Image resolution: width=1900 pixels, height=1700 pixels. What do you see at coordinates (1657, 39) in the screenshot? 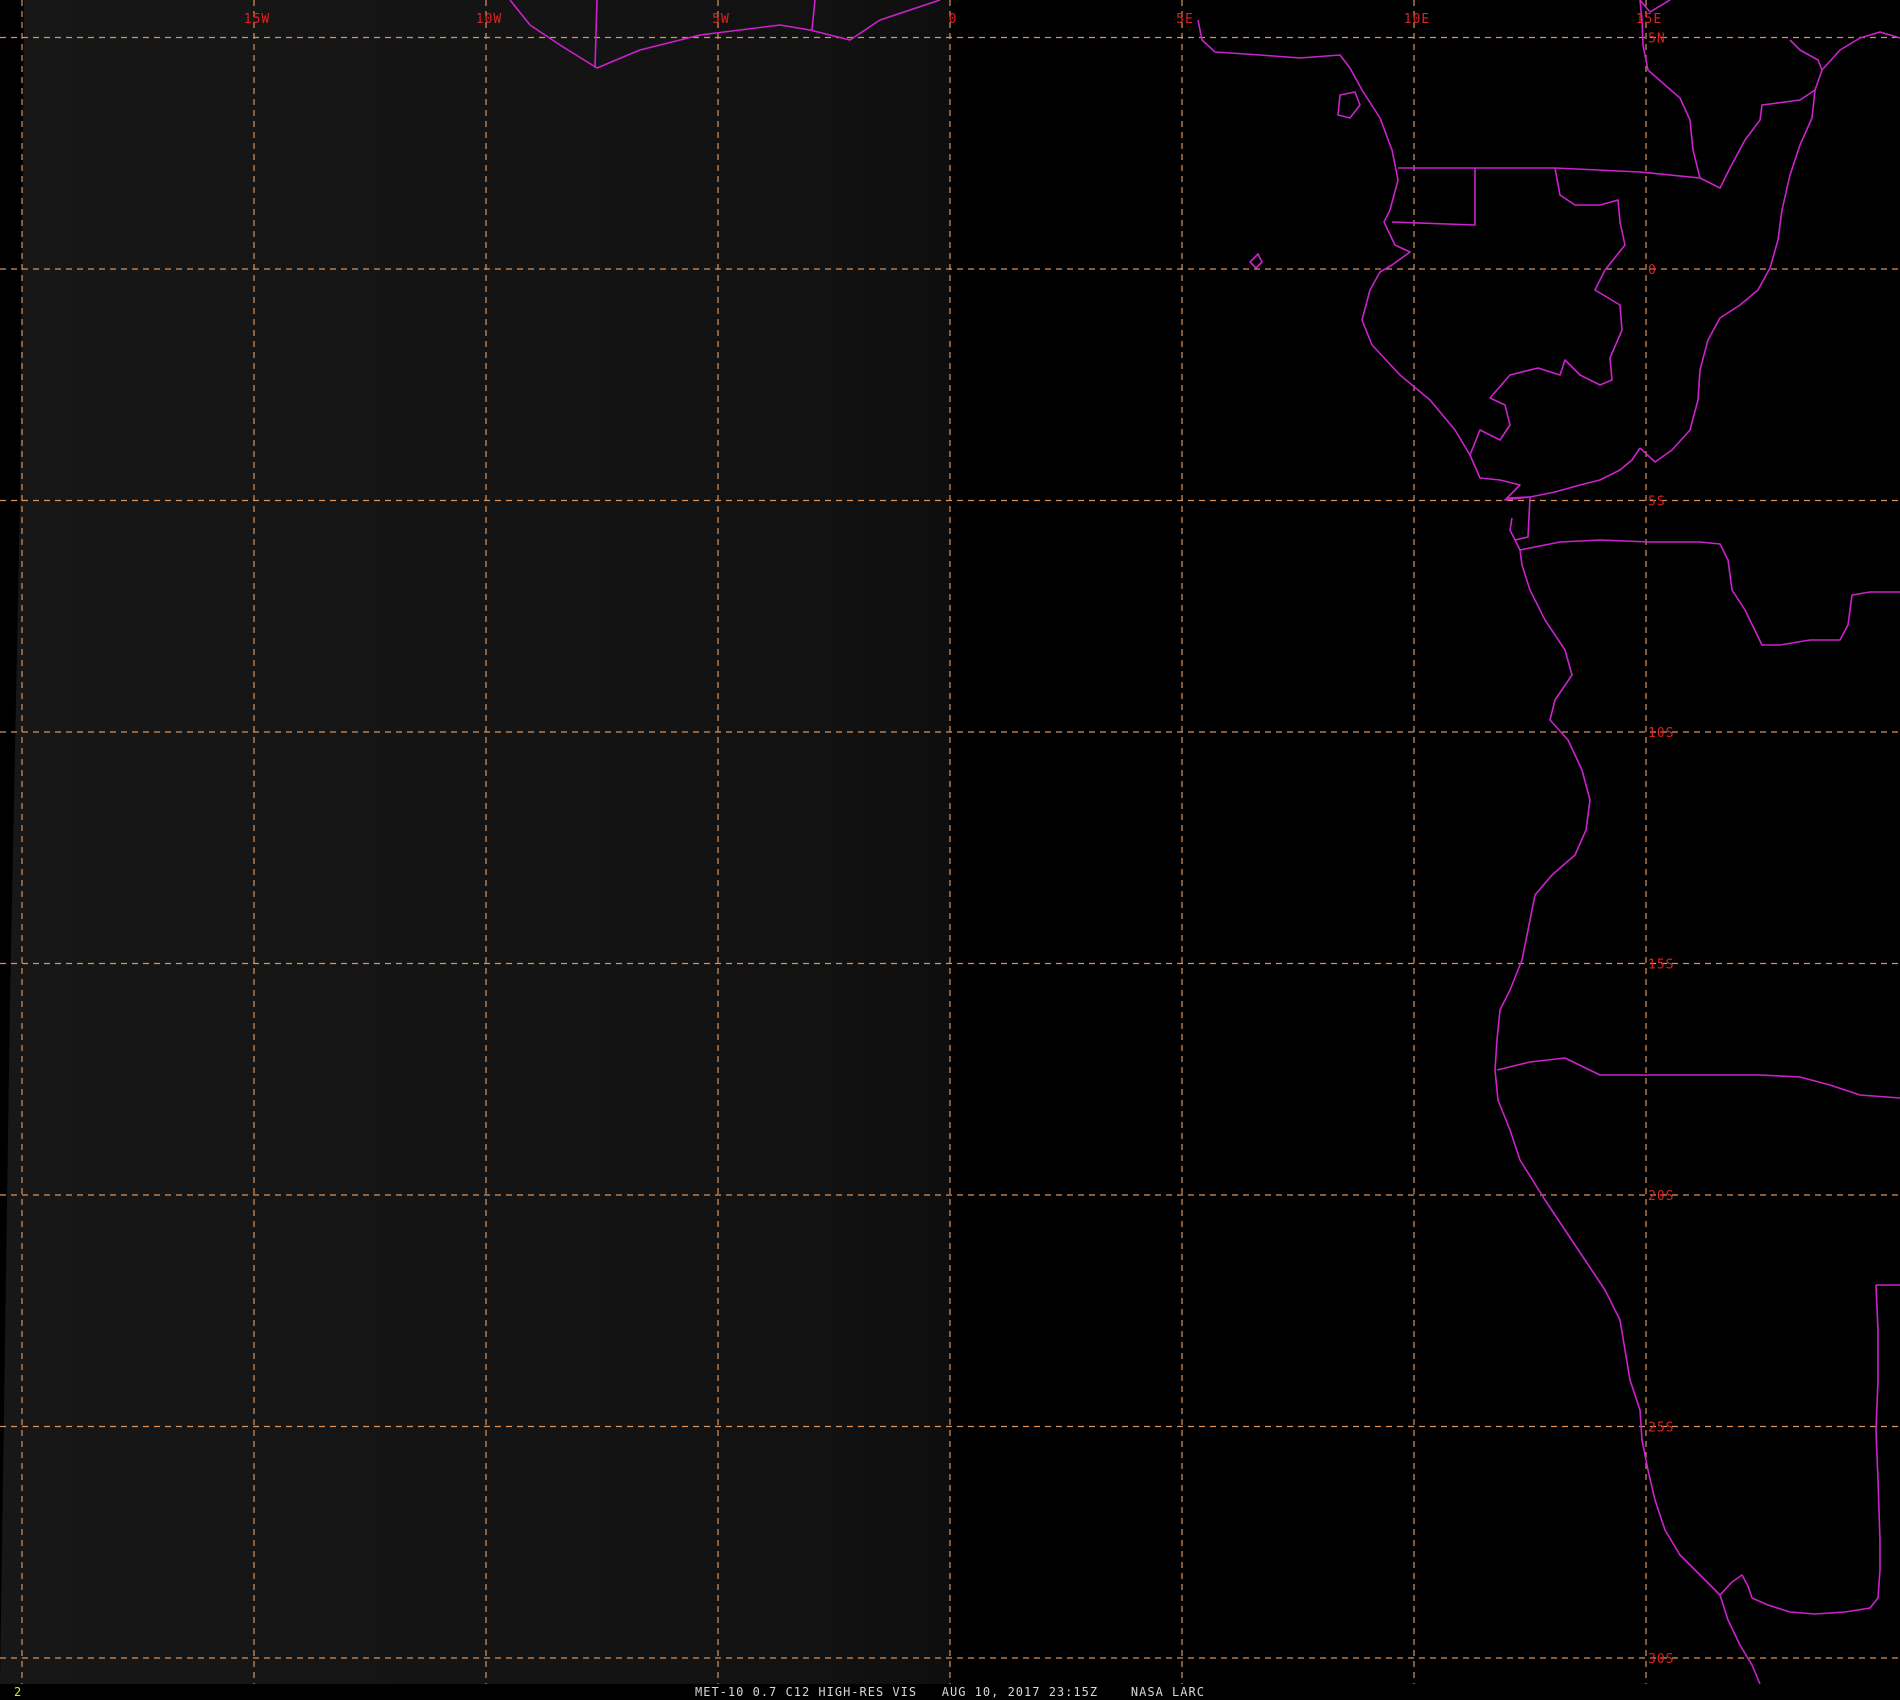
I see `latitude-label: 5N` at bounding box center [1657, 39].